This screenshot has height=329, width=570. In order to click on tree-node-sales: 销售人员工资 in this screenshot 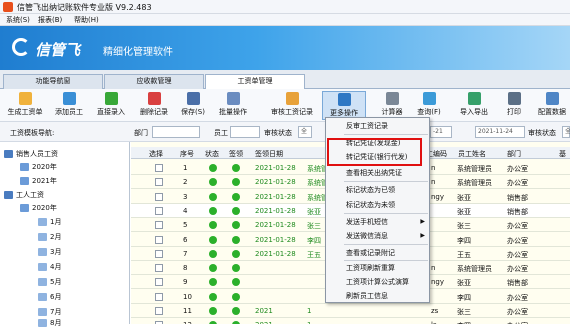, I will do `click(31, 154)`.